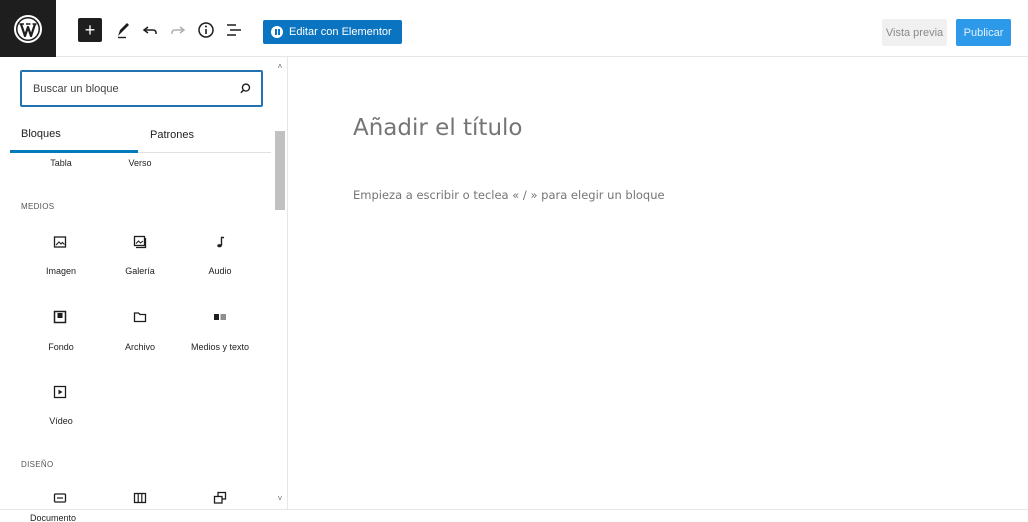 This screenshot has width=1028, height=522. I want to click on category-title-design: DISEÑO, so click(37, 464).